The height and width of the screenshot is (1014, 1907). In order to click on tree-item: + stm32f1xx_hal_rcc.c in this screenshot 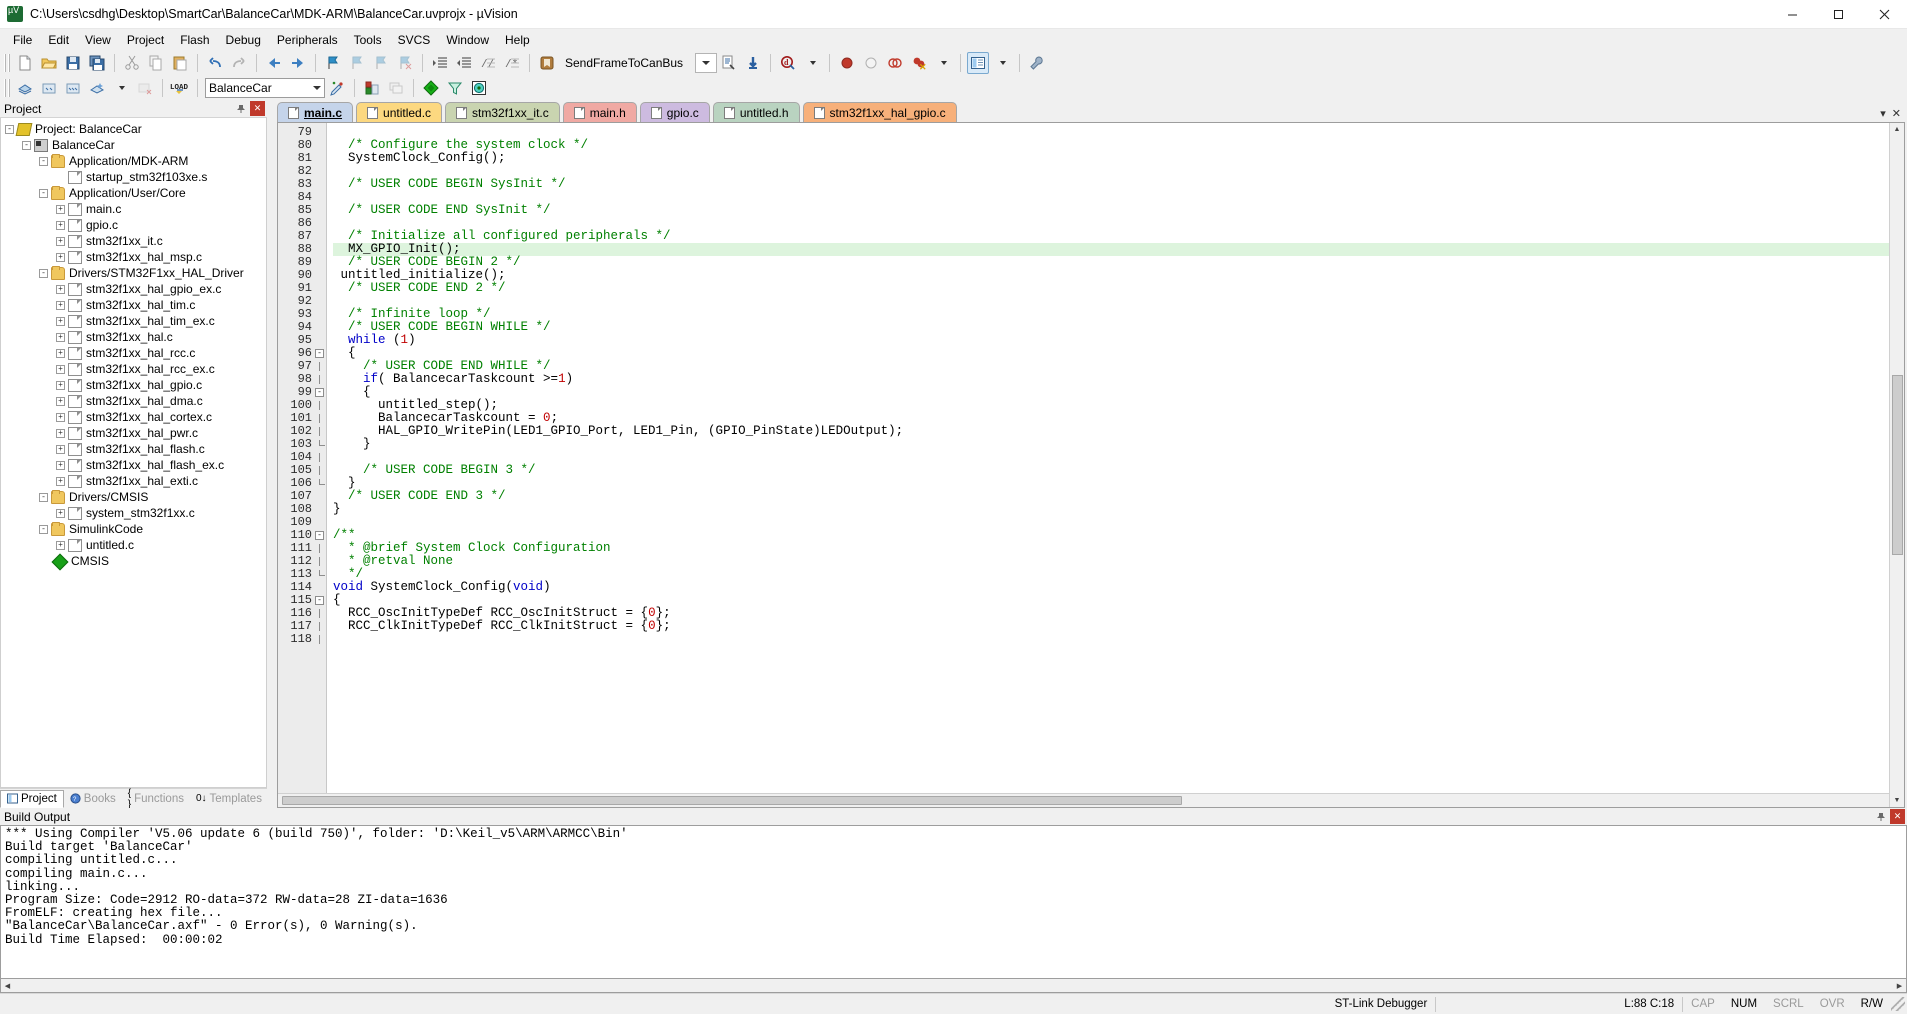, I will do `click(133, 353)`.